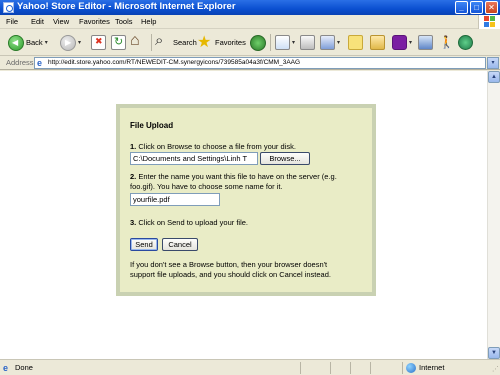 Image resolution: width=500 pixels, height=375 pixels. I want to click on person-icon: 🚶, so click(446, 42).